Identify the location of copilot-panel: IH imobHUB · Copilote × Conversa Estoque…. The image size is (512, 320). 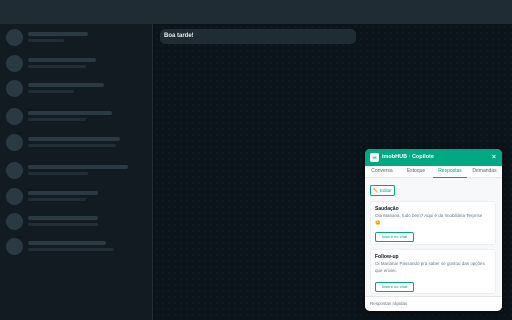
(433, 230).